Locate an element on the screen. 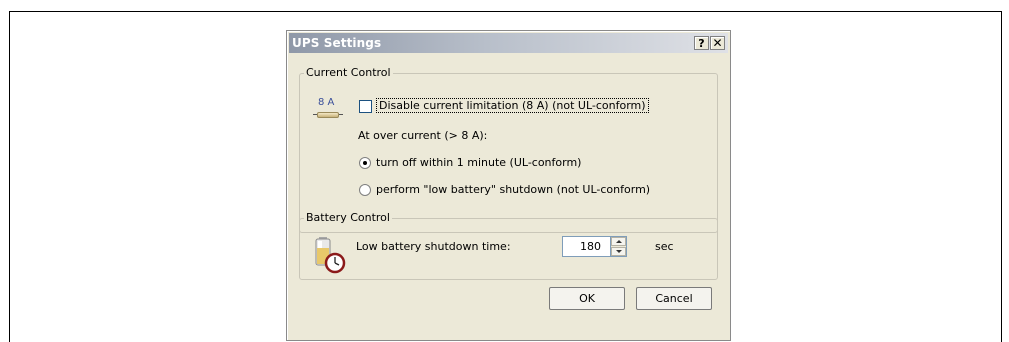 The image size is (1009, 342). turn-off-radio is located at coordinates (365, 163).